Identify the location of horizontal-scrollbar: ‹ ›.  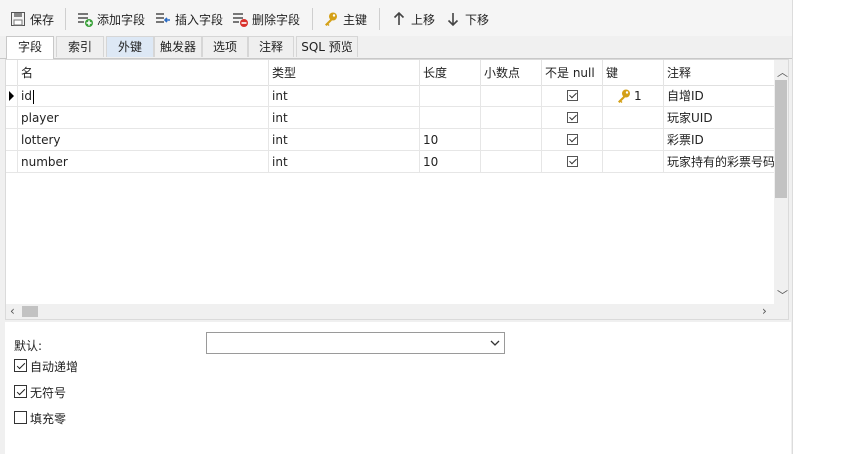
(397, 311).